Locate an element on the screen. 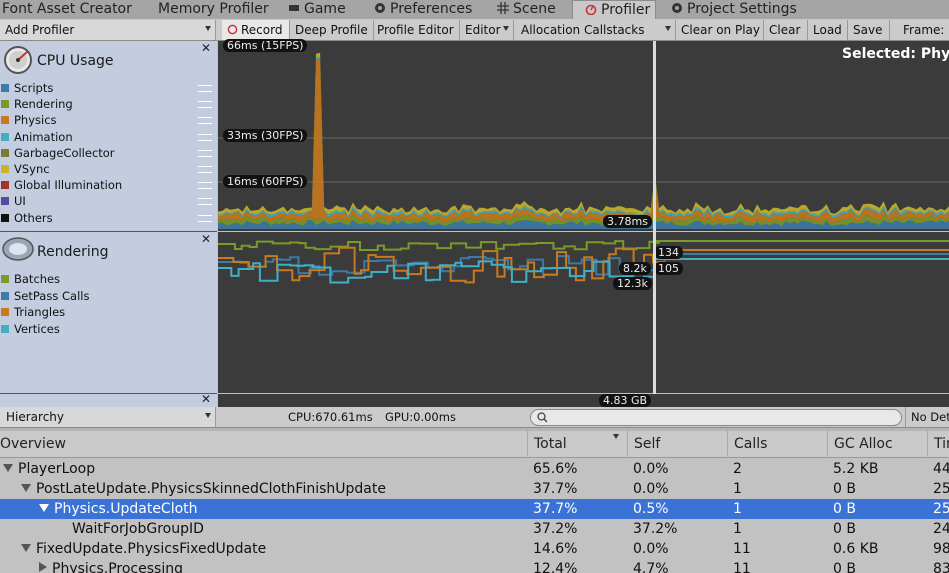  tab-game: Game is located at coordinates (317, 9).